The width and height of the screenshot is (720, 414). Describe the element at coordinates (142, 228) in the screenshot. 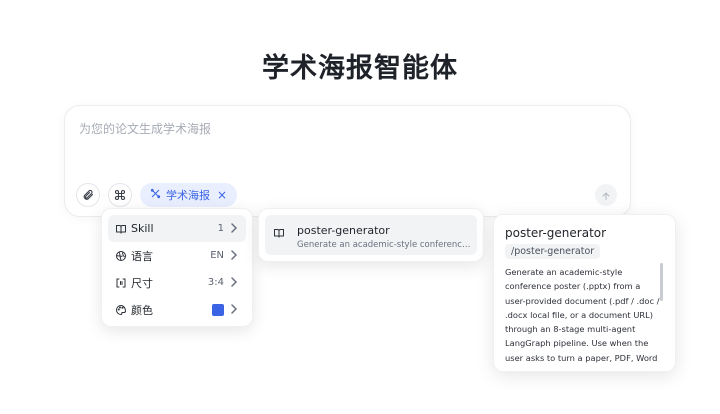

I see `menu-item-label: Skill` at that location.